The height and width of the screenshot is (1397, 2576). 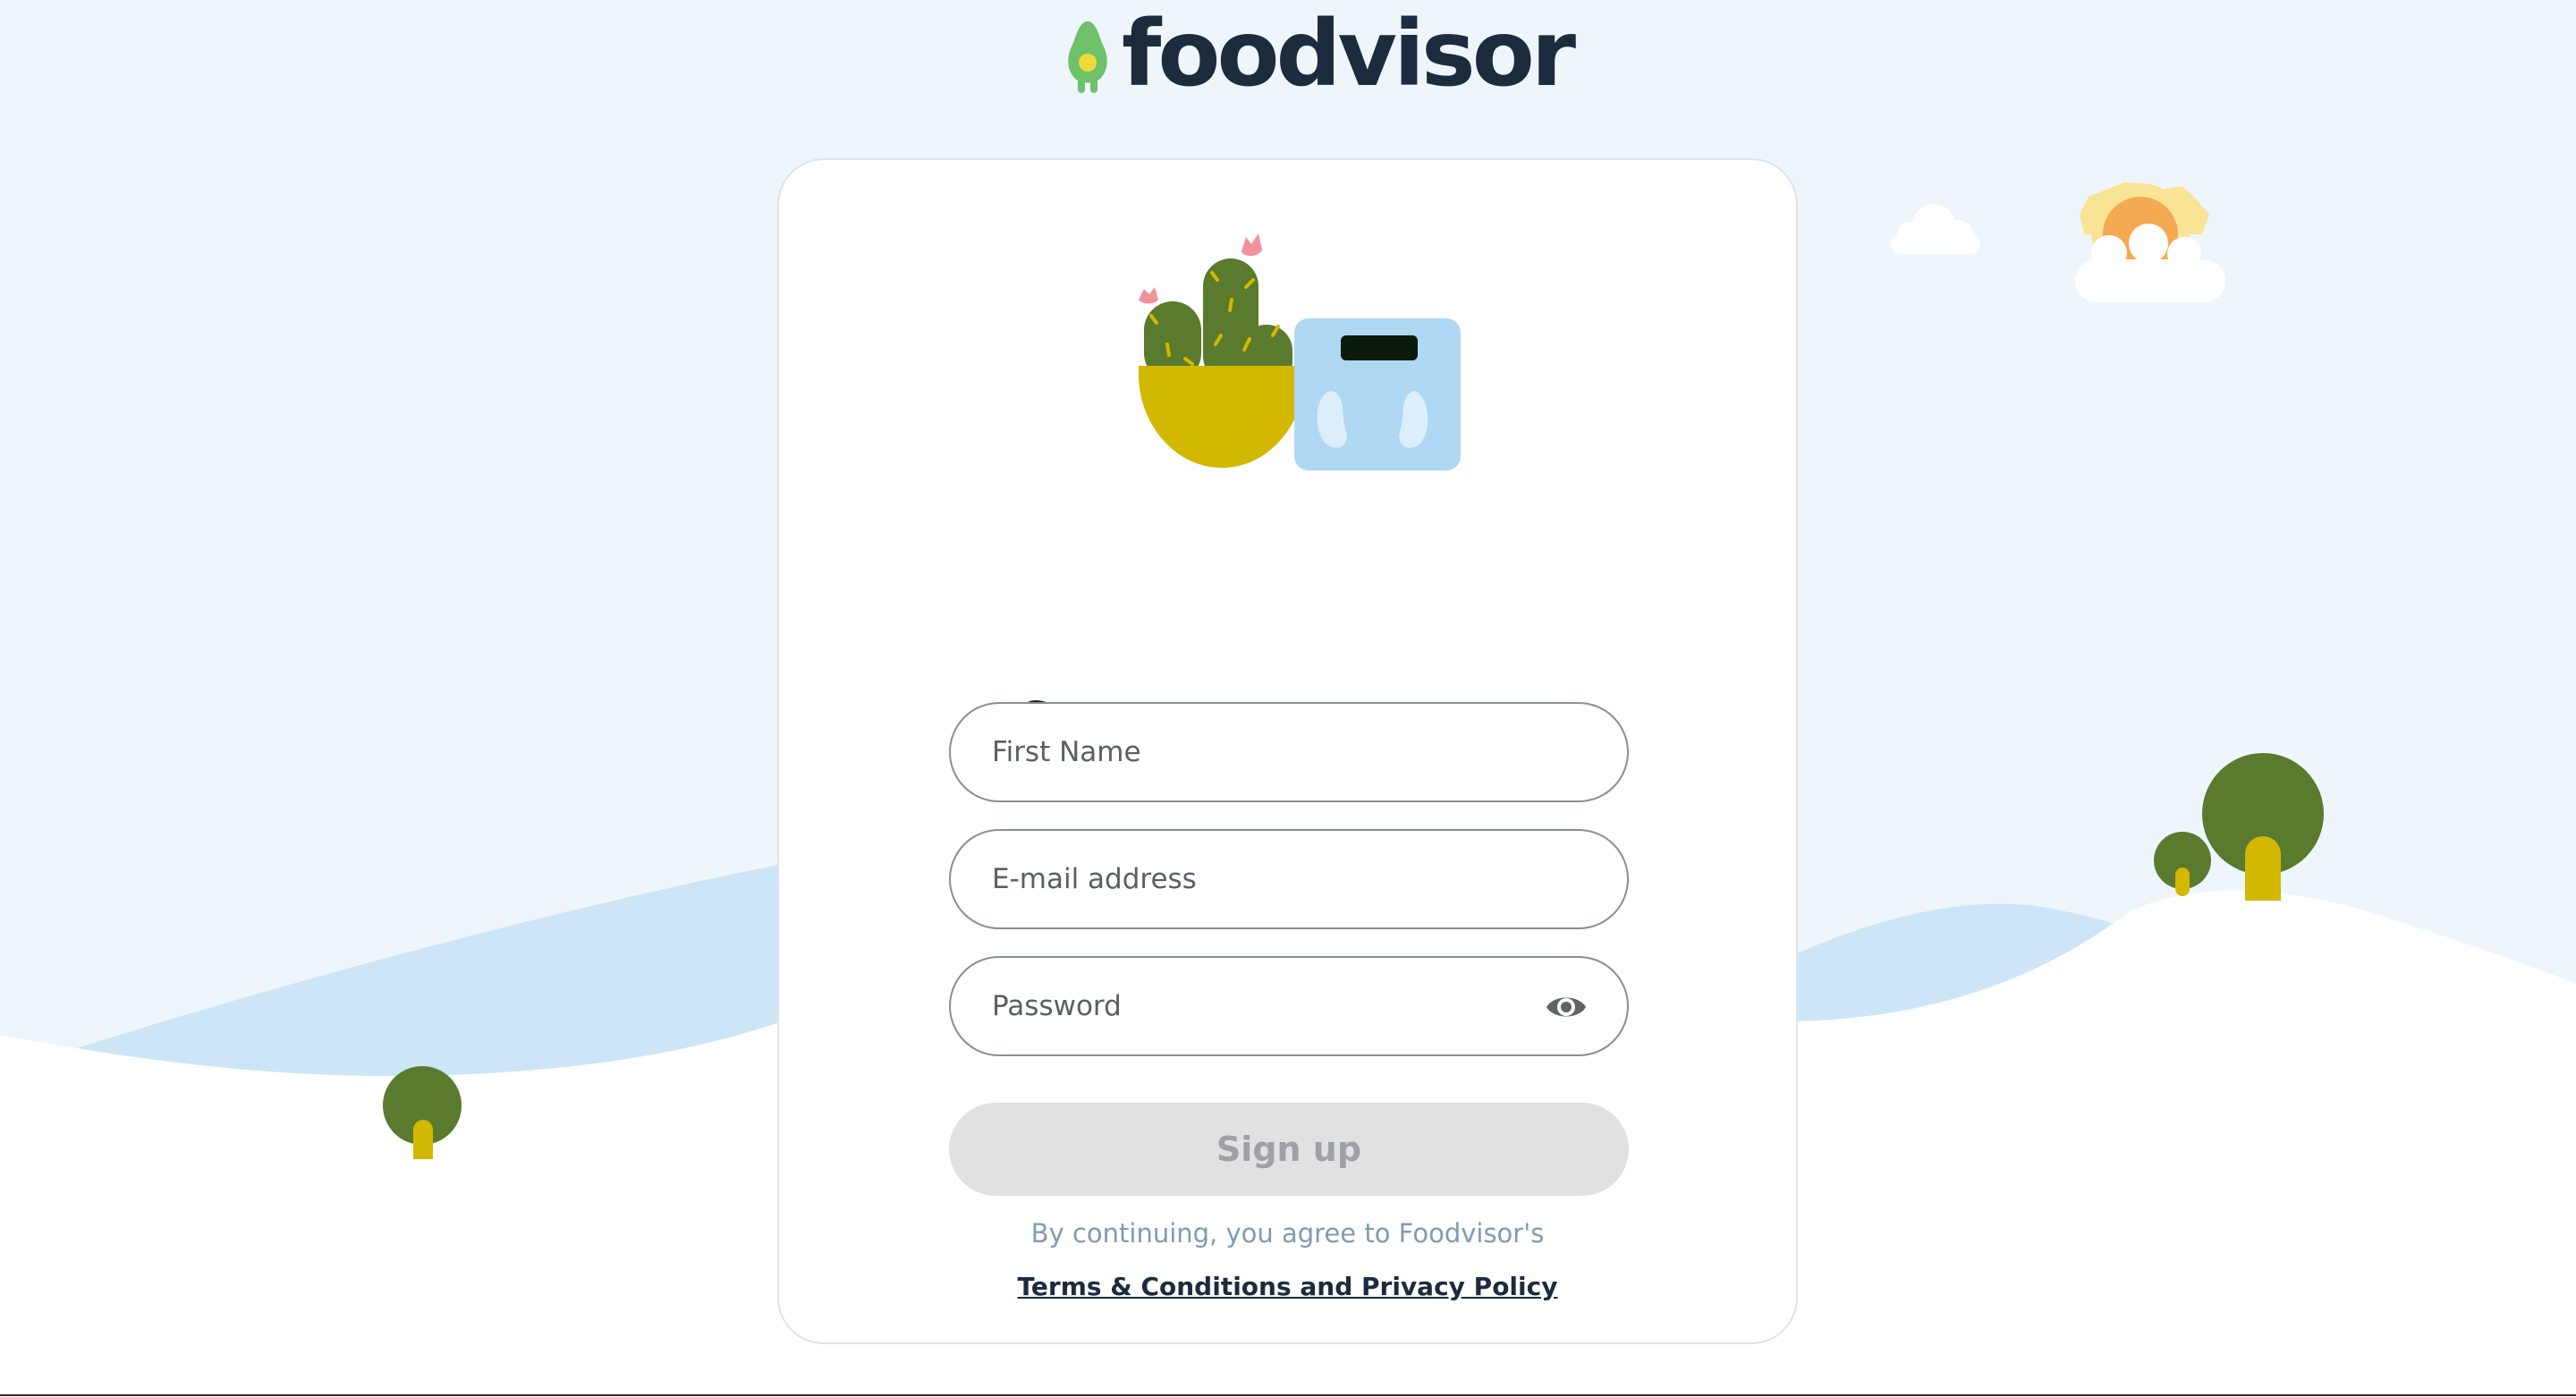 I want to click on legal-notice: By continuing, you agree to Foodvisor's, so click(x=1287, y=1233).